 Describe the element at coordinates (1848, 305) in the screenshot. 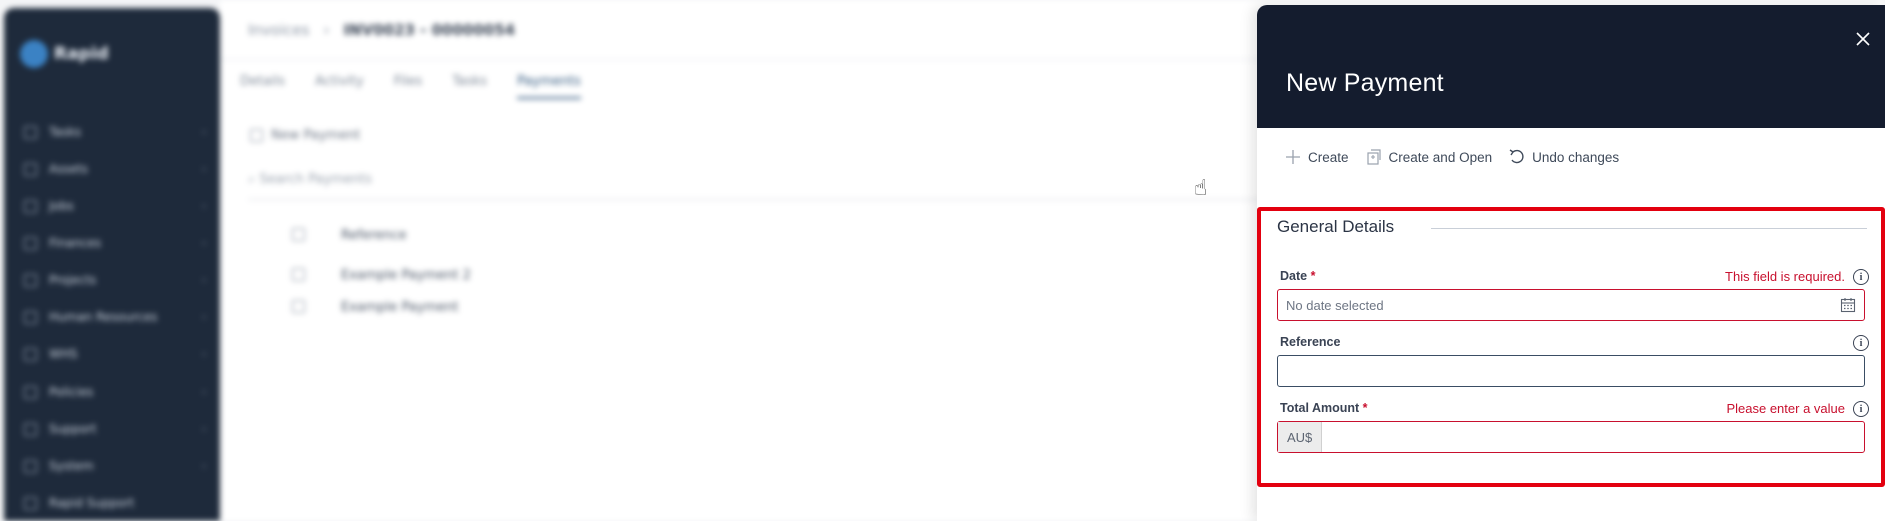

I see `calendar-icon` at that location.